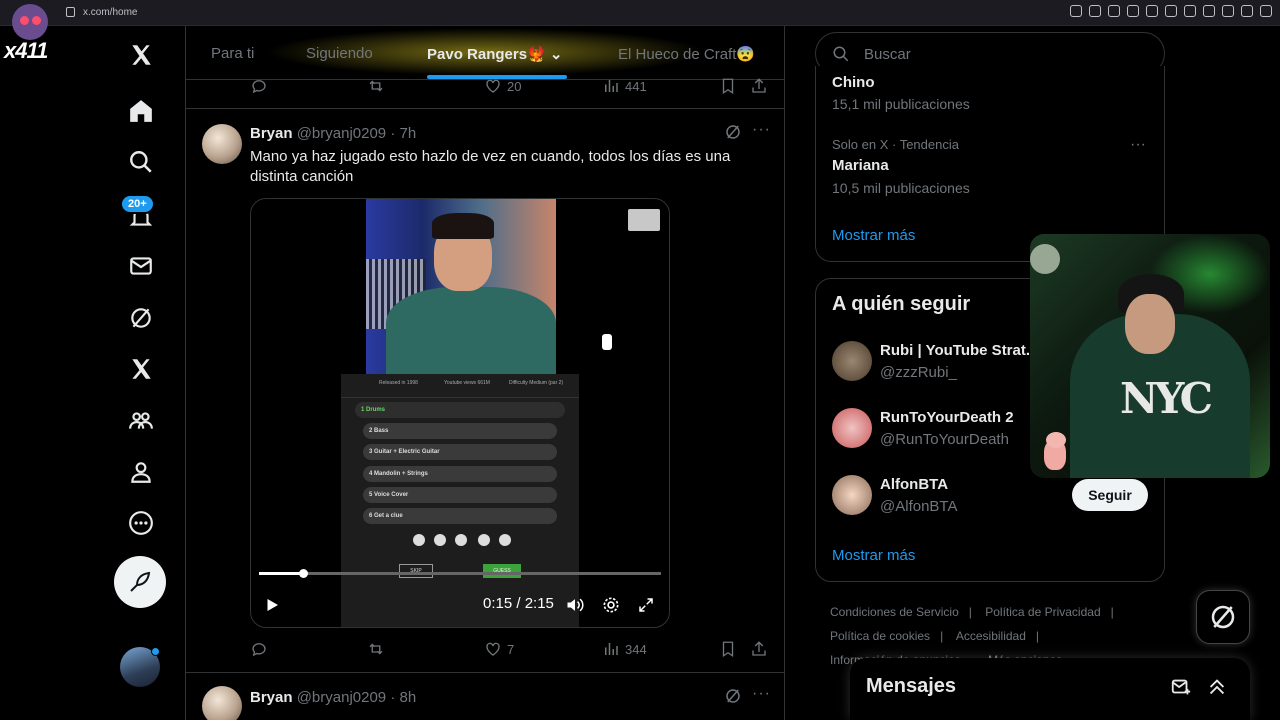  What do you see at coordinates (141, 55) in the screenshot?
I see `x-logo-icon` at bounding box center [141, 55].